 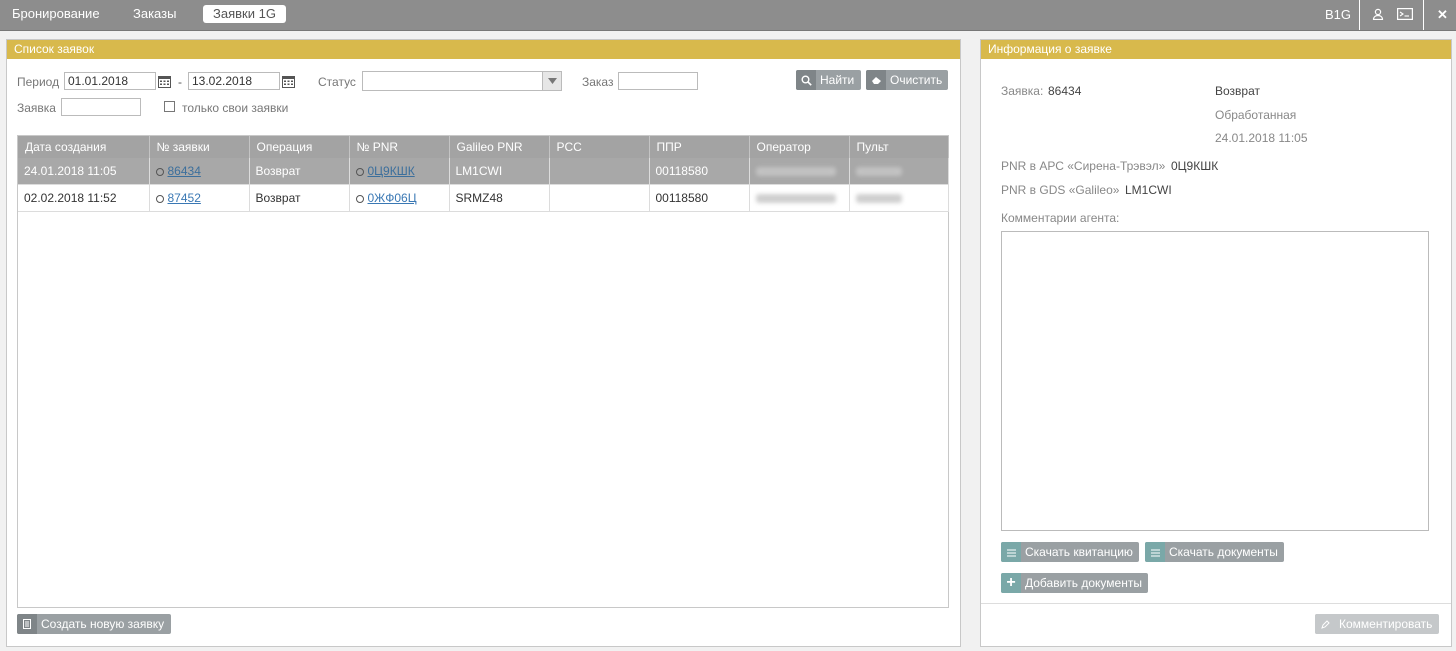 I want to click on own-only-checkbox, so click(x=169, y=106).